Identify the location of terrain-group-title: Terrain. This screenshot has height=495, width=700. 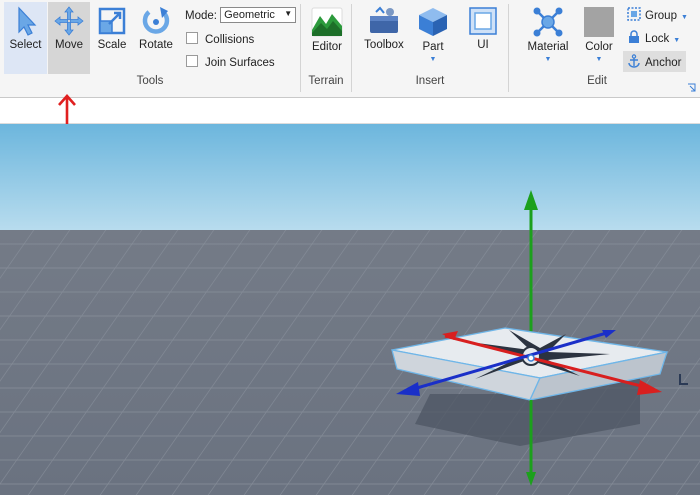
(326, 81).